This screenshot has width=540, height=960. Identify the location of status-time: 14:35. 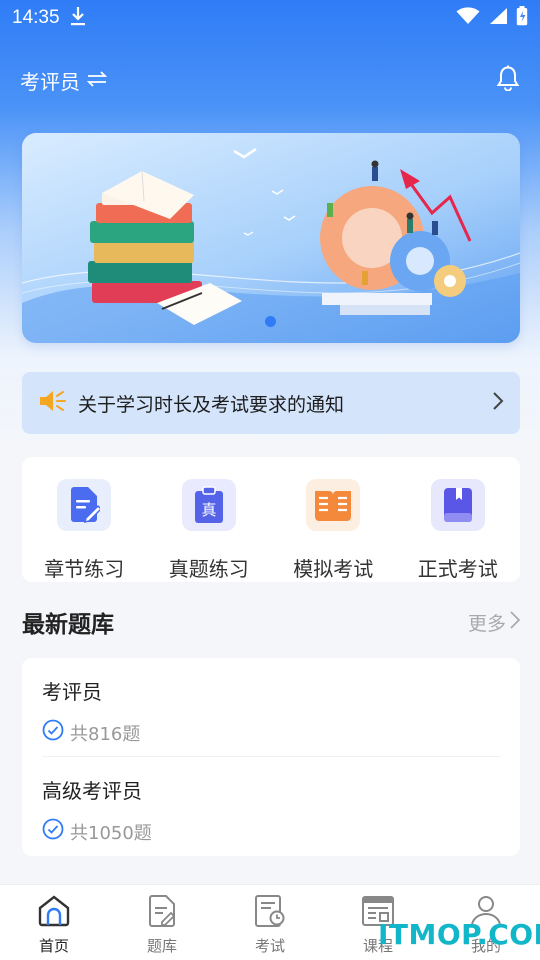
(36, 17).